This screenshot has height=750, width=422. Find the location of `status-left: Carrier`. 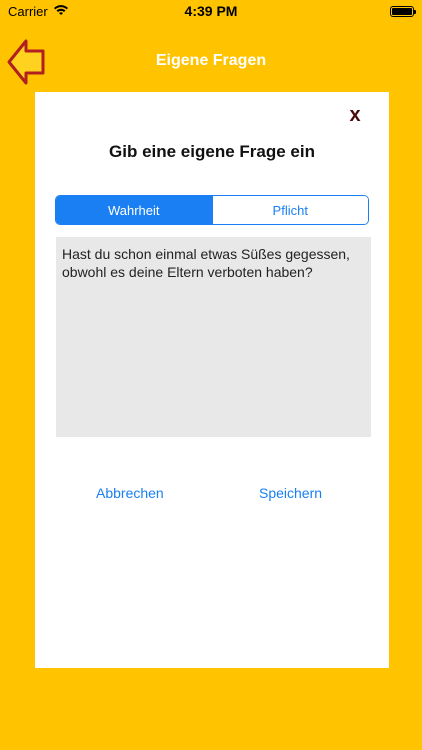

status-left: Carrier is located at coordinates (38, 11).